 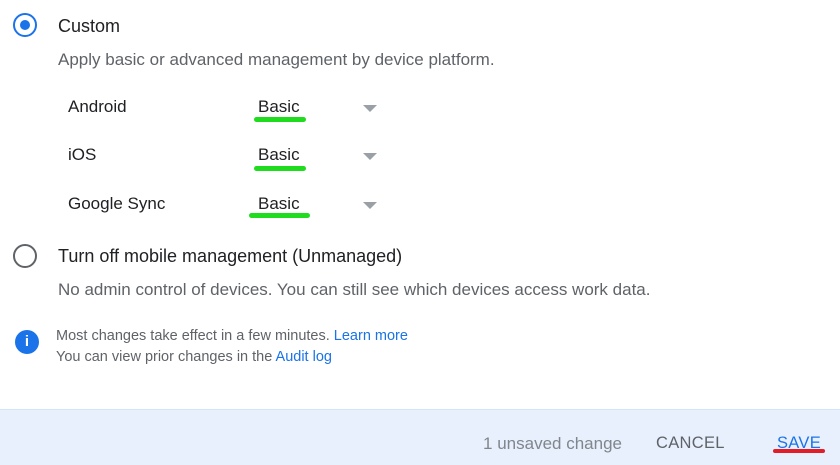 What do you see at coordinates (117, 203) in the screenshot?
I see `platform-name: Google Sync` at bounding box center [117, 203].